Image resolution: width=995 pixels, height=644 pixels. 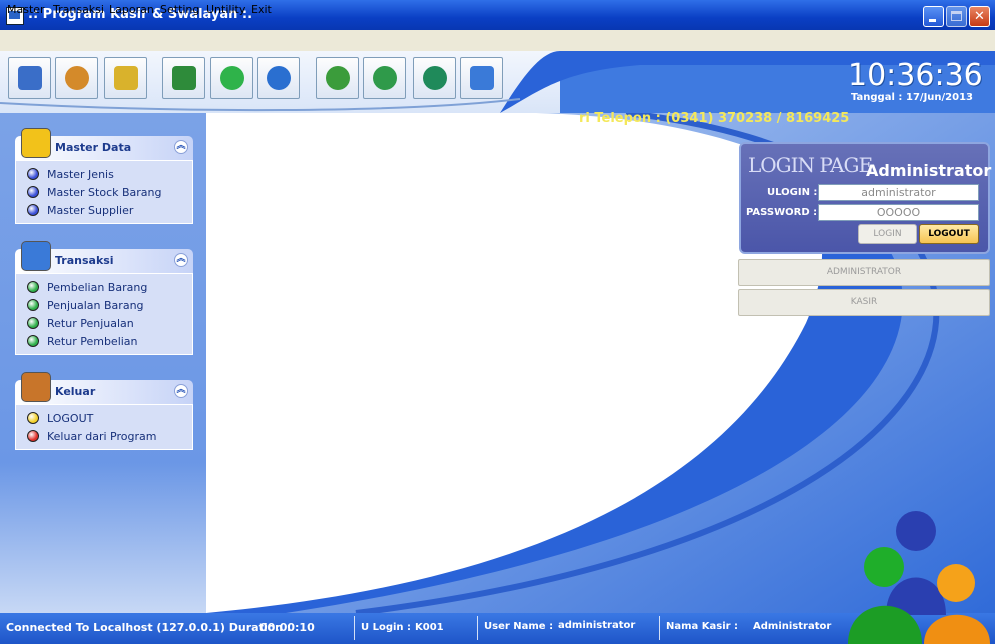 I want to click on ulogin-field: administrator, so click(x=898, y=192).